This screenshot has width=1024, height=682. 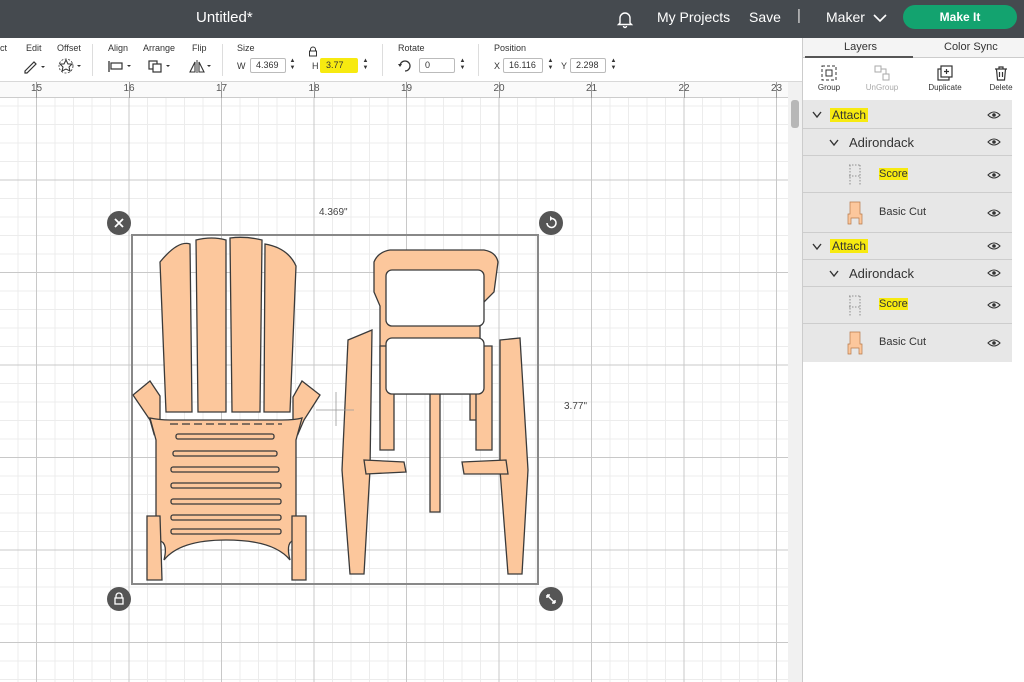 What do you see at coordinates (523, 65) in the screenshot?
I see `x-position-input: 16.116` at bounding box center [523, 65].